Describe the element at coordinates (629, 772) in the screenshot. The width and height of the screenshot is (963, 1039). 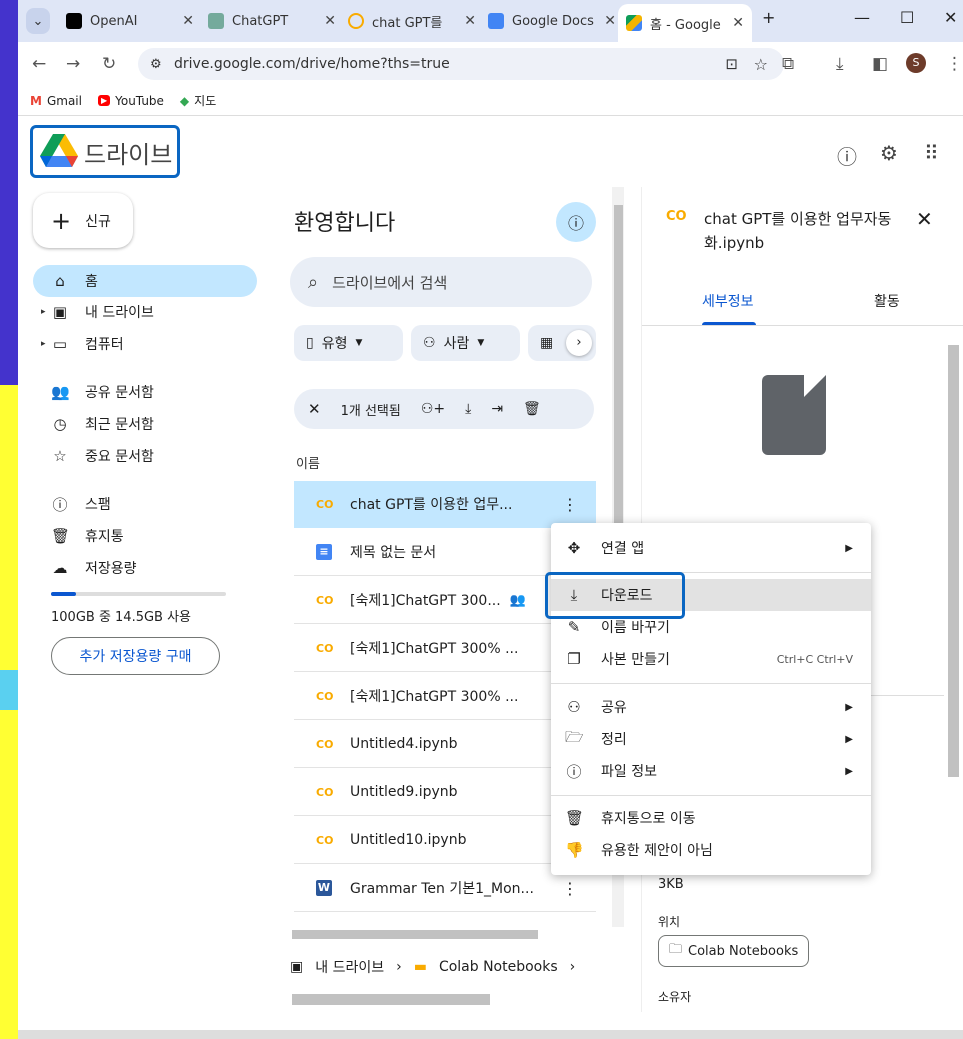
I see `menu-item-label: 파일 정보` at that location.